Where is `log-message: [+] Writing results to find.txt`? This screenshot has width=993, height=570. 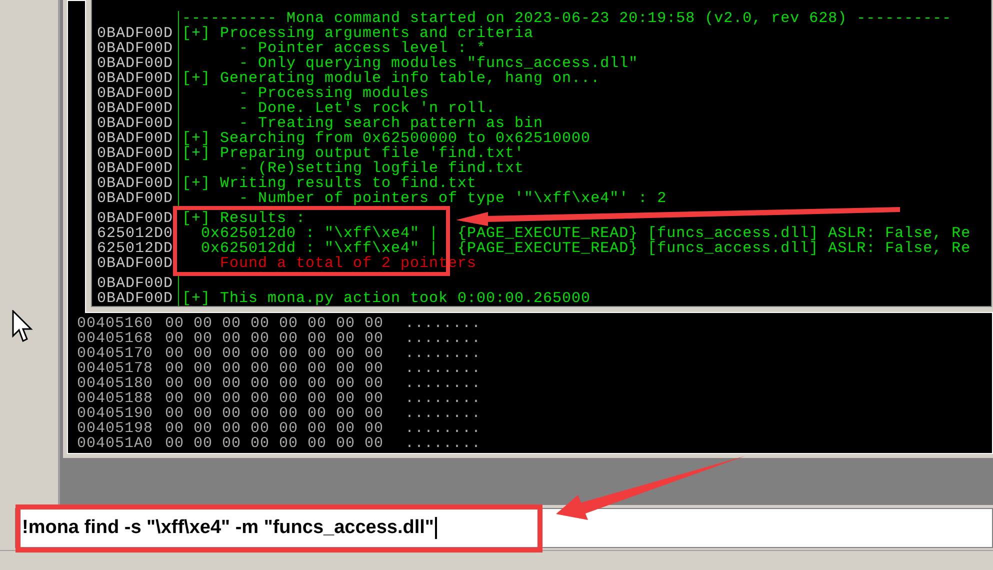
log-message: [+] Writing results to find.txt is located at coordinates (329, 183).